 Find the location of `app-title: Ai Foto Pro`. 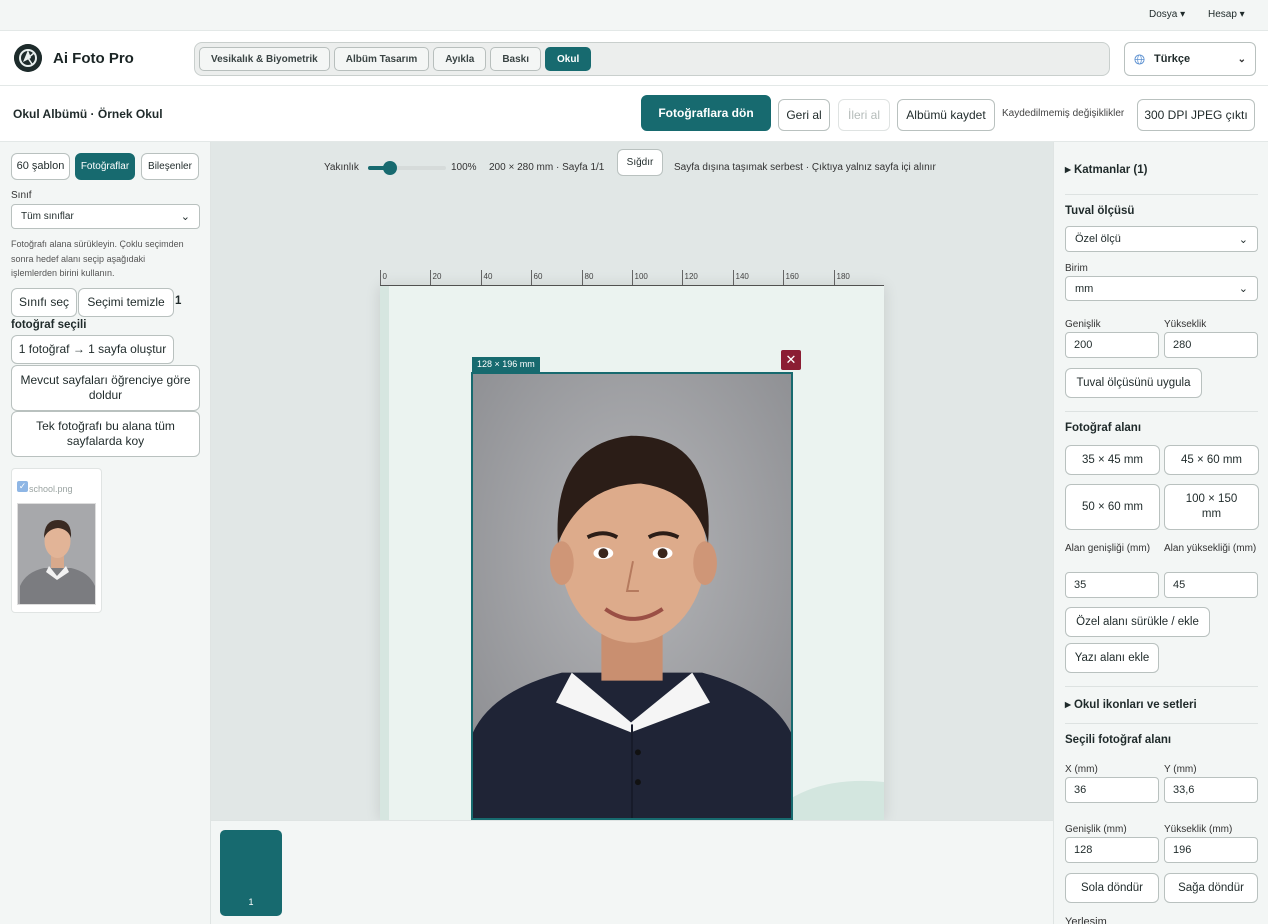

app-title: Ai Foto Pro is located at coordinates (93, 58).